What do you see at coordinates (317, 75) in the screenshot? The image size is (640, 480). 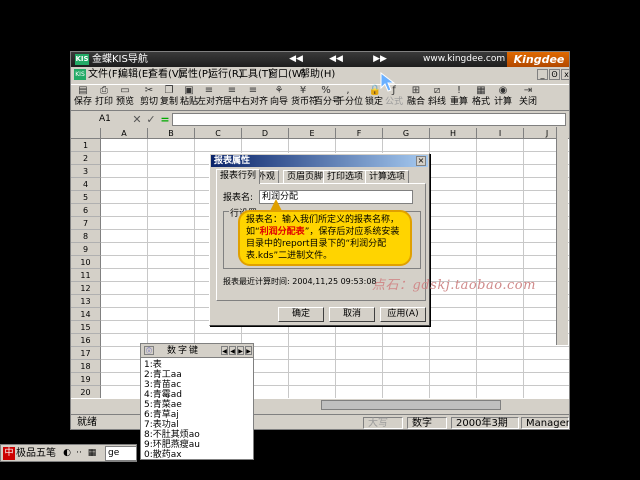 I see `menu-help: 帮助(H)` at bounding box center [317, 75].